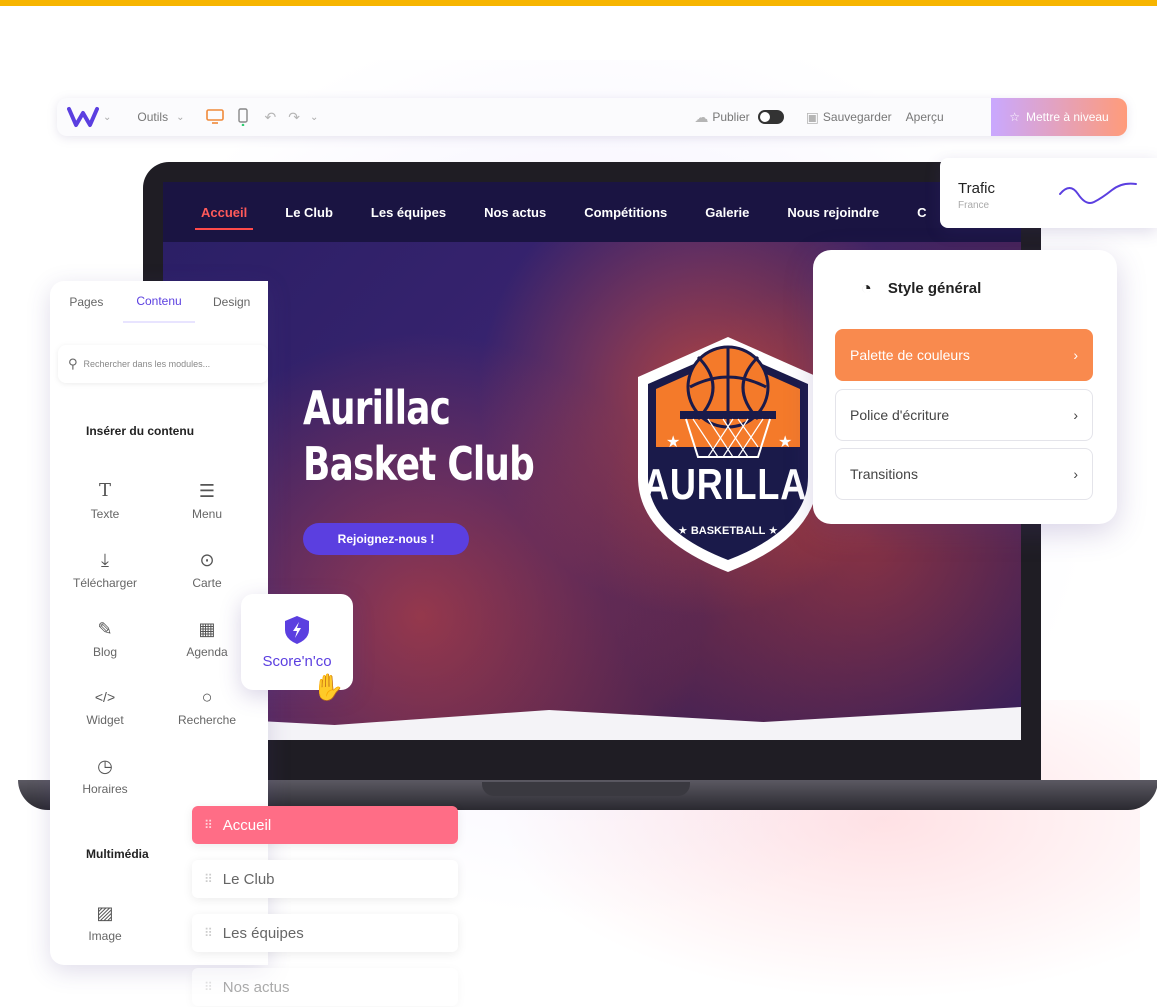  Describe the element at coordinates (105, 923) in the screenshot. I see `module-image: ▨ Image` at that location.